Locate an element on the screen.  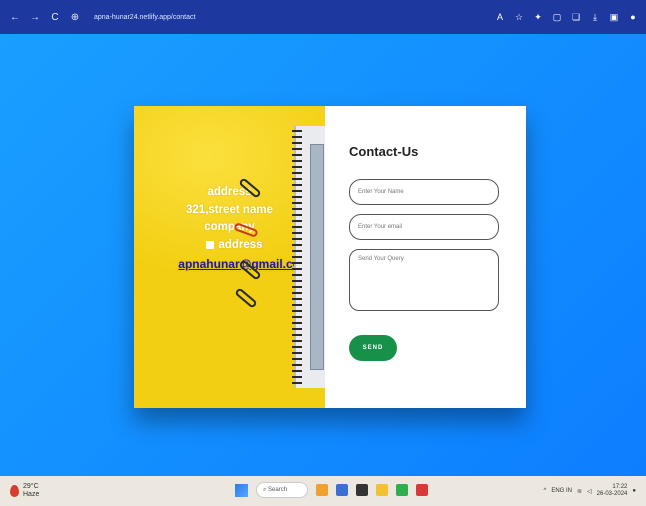
language-indicator: ENG IN is located at coordinates (561, 491).